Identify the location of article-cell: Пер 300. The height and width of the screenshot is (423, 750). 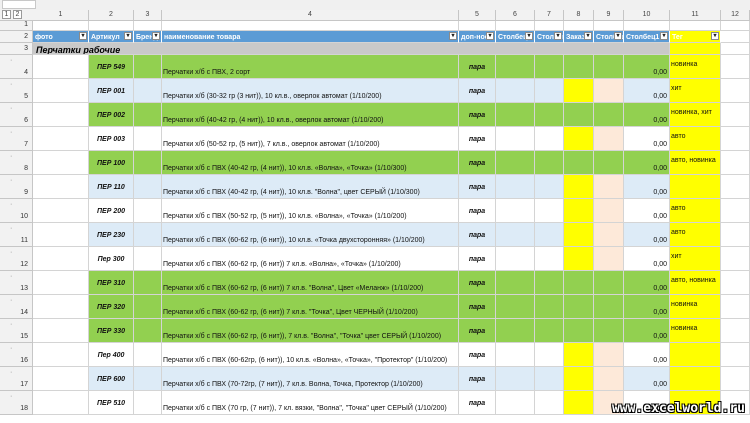
(111, 259).